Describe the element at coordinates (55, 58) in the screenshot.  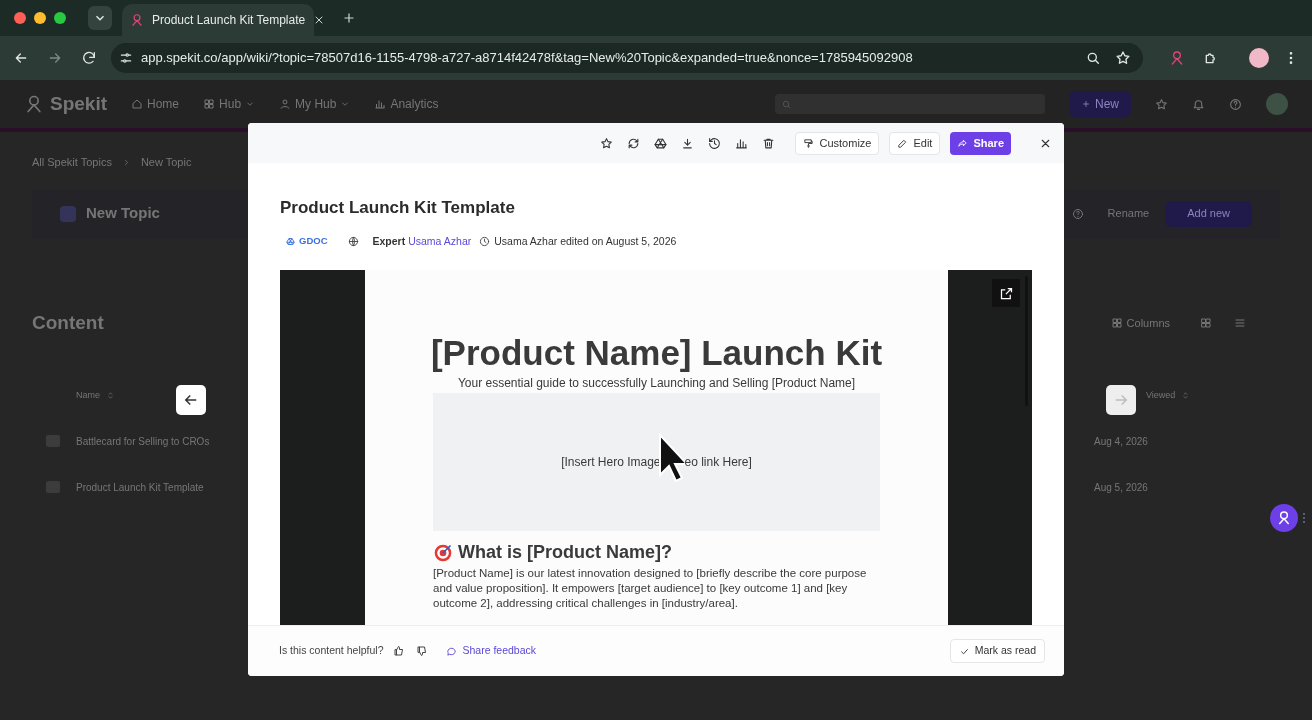
I see `forward-icon` at that location.